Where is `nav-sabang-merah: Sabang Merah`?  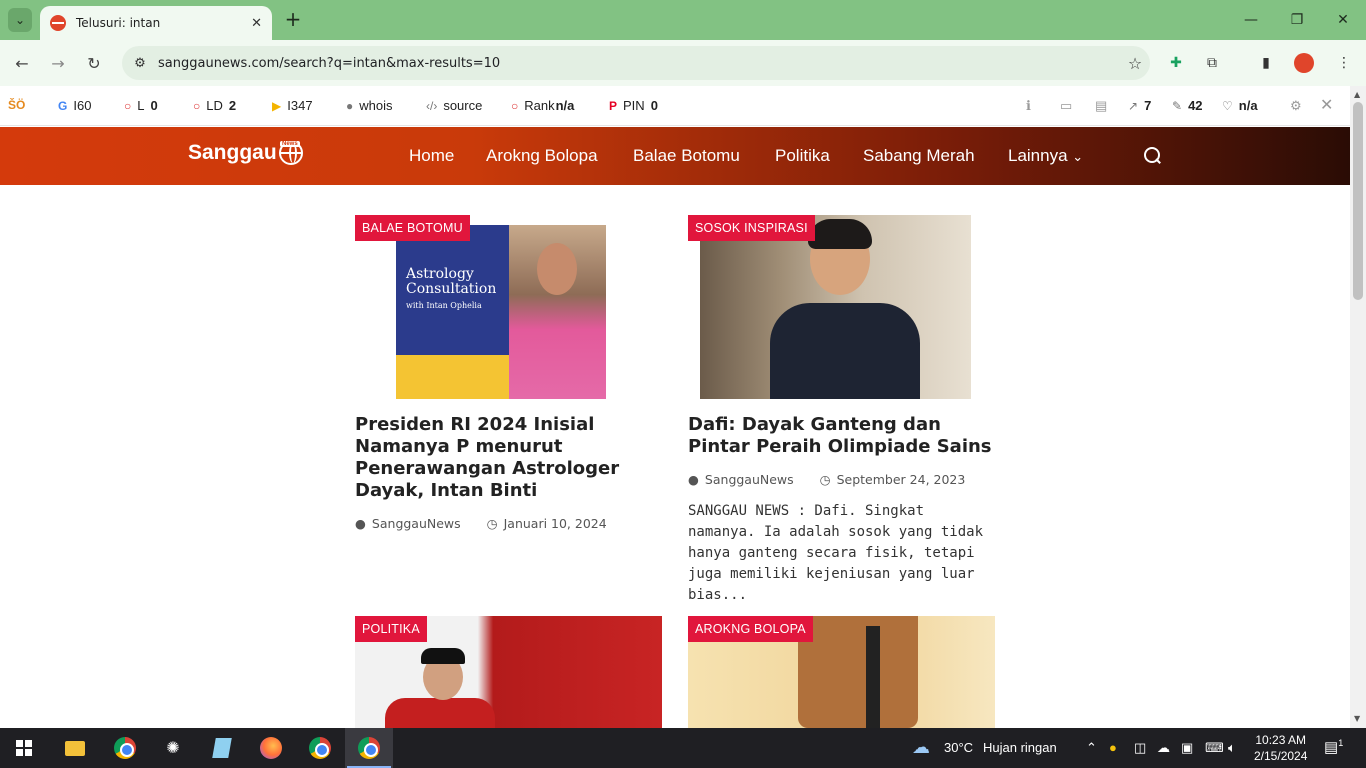
nav-sabang-merah: Sabang Merah is located at coordinates (919, 156).